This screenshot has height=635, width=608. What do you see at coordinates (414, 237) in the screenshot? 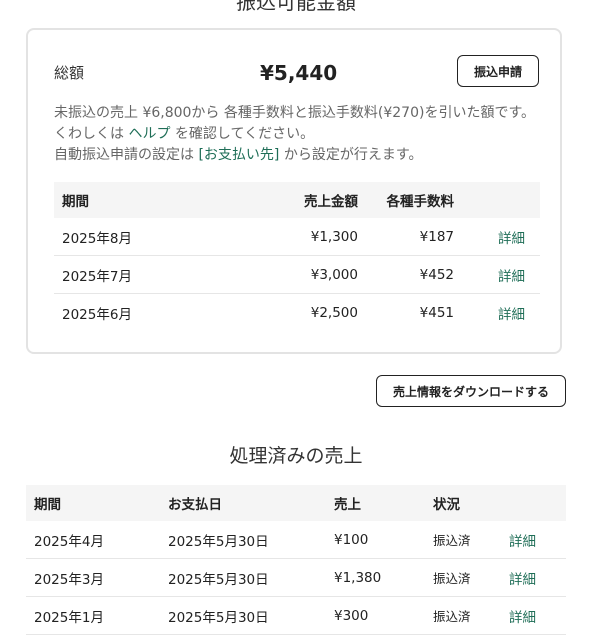
I see `cell-fees: ¥187` at bounding box center [414, 237].